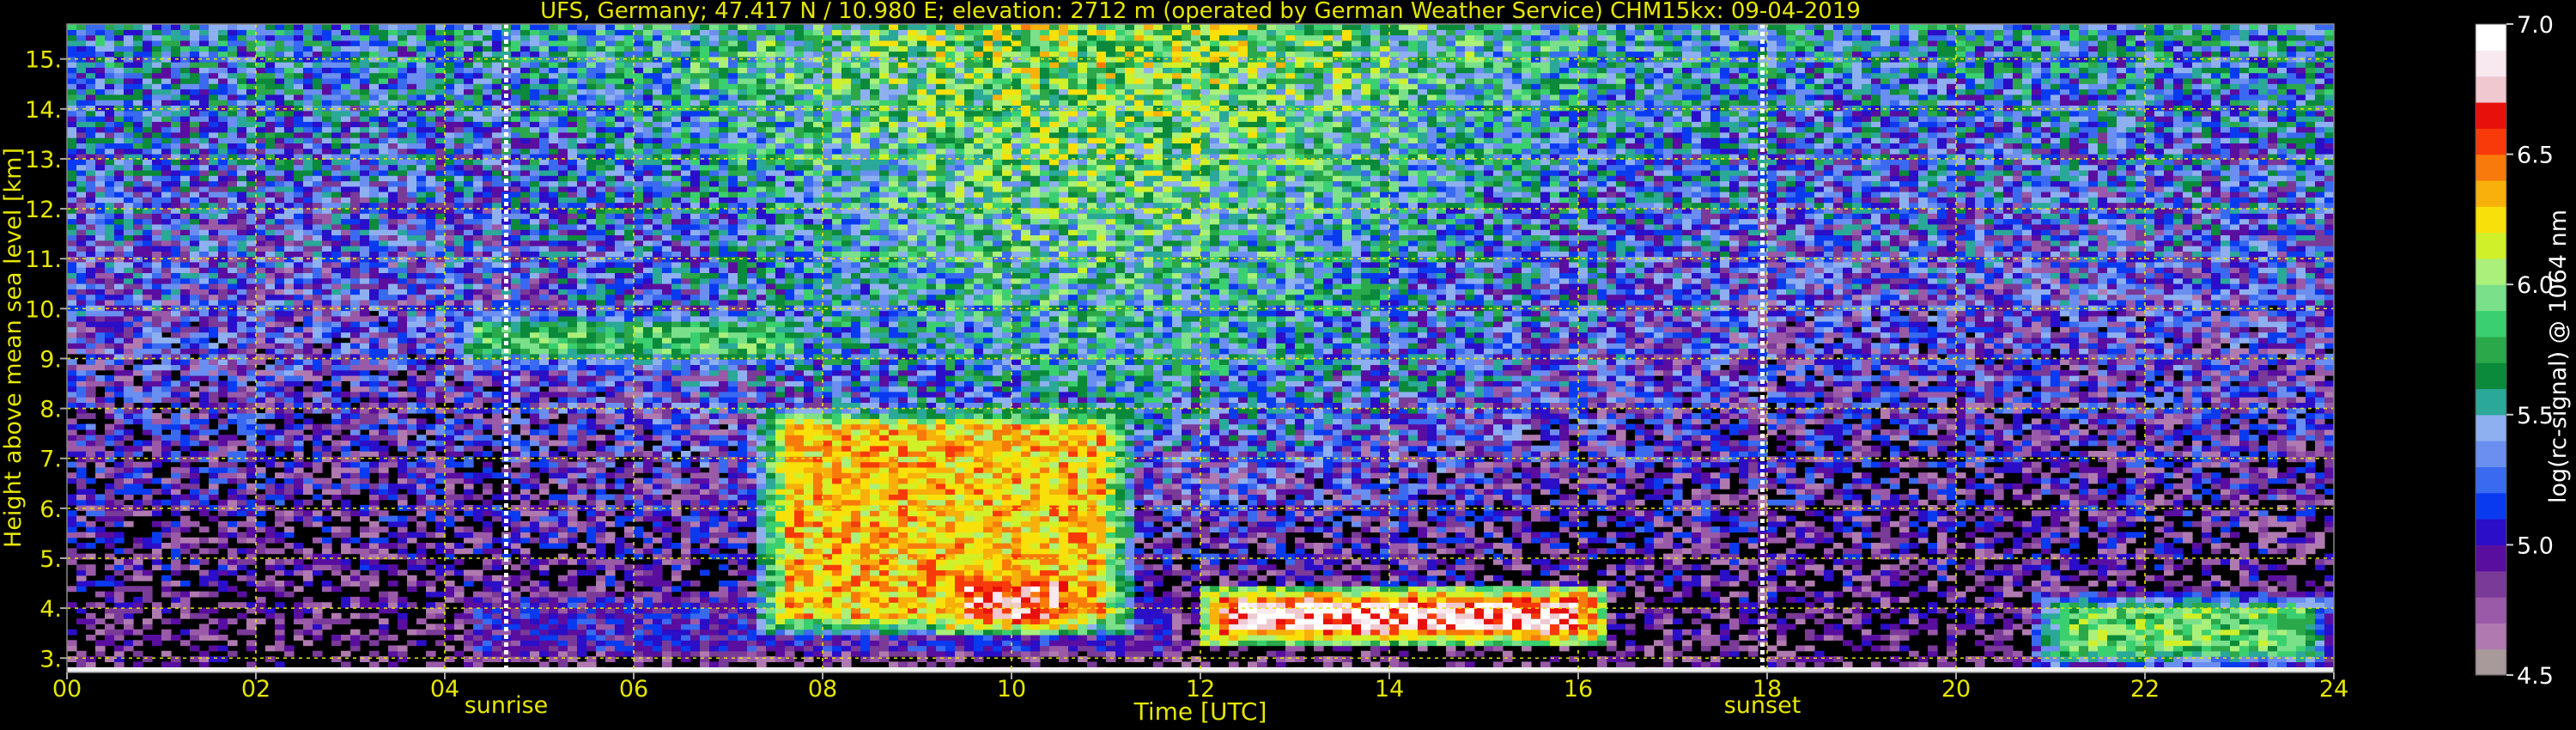 The height and width of the screenshot is (730, 2576). Describe the element at coordinates (2536, 156) in the screenshot. I see `colorbar-tick-label: 6.5` at that location.